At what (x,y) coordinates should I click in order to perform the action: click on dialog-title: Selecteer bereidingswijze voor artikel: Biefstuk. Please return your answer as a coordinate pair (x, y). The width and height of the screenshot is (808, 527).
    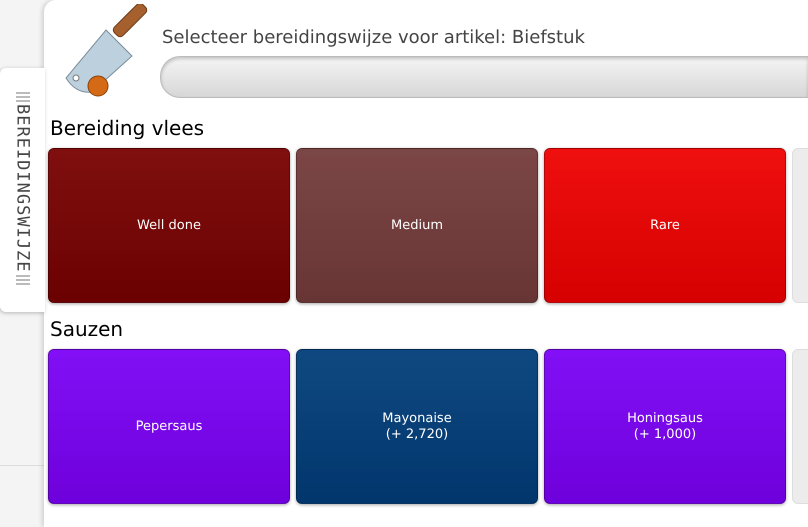
    Looking at the image, I should click on (373, 37).